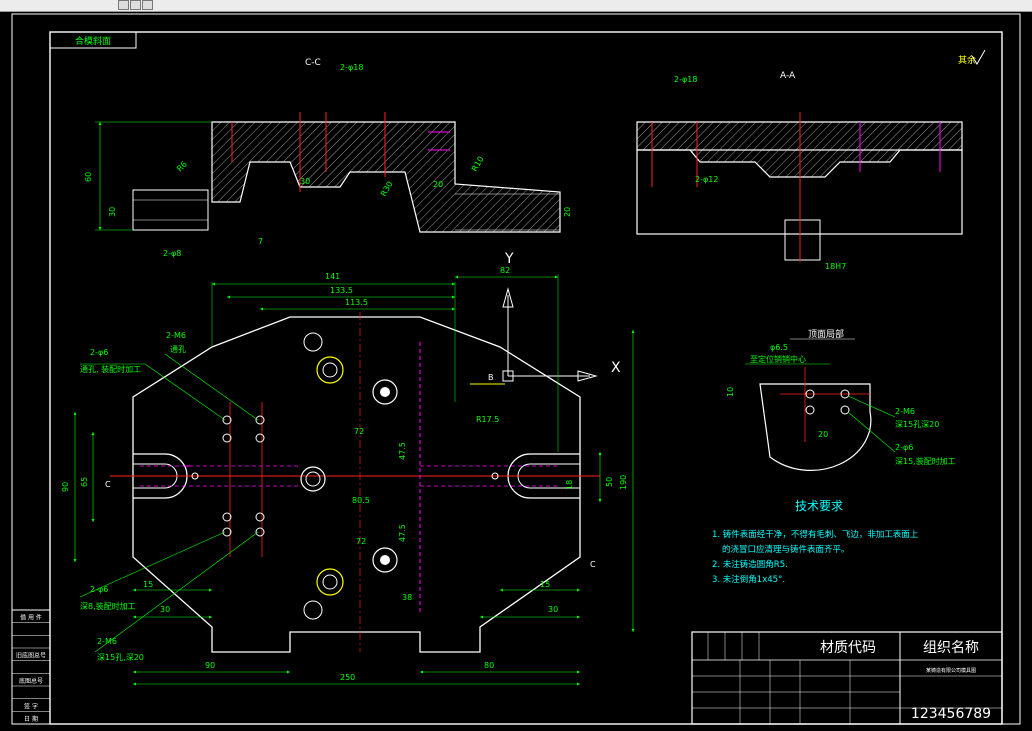 This screenshot has height=731, width=1032. What do you see at coordinates (509, 259) in the screenshot?
I see `axis-y-label: Y` at bounding box center [509, 259].